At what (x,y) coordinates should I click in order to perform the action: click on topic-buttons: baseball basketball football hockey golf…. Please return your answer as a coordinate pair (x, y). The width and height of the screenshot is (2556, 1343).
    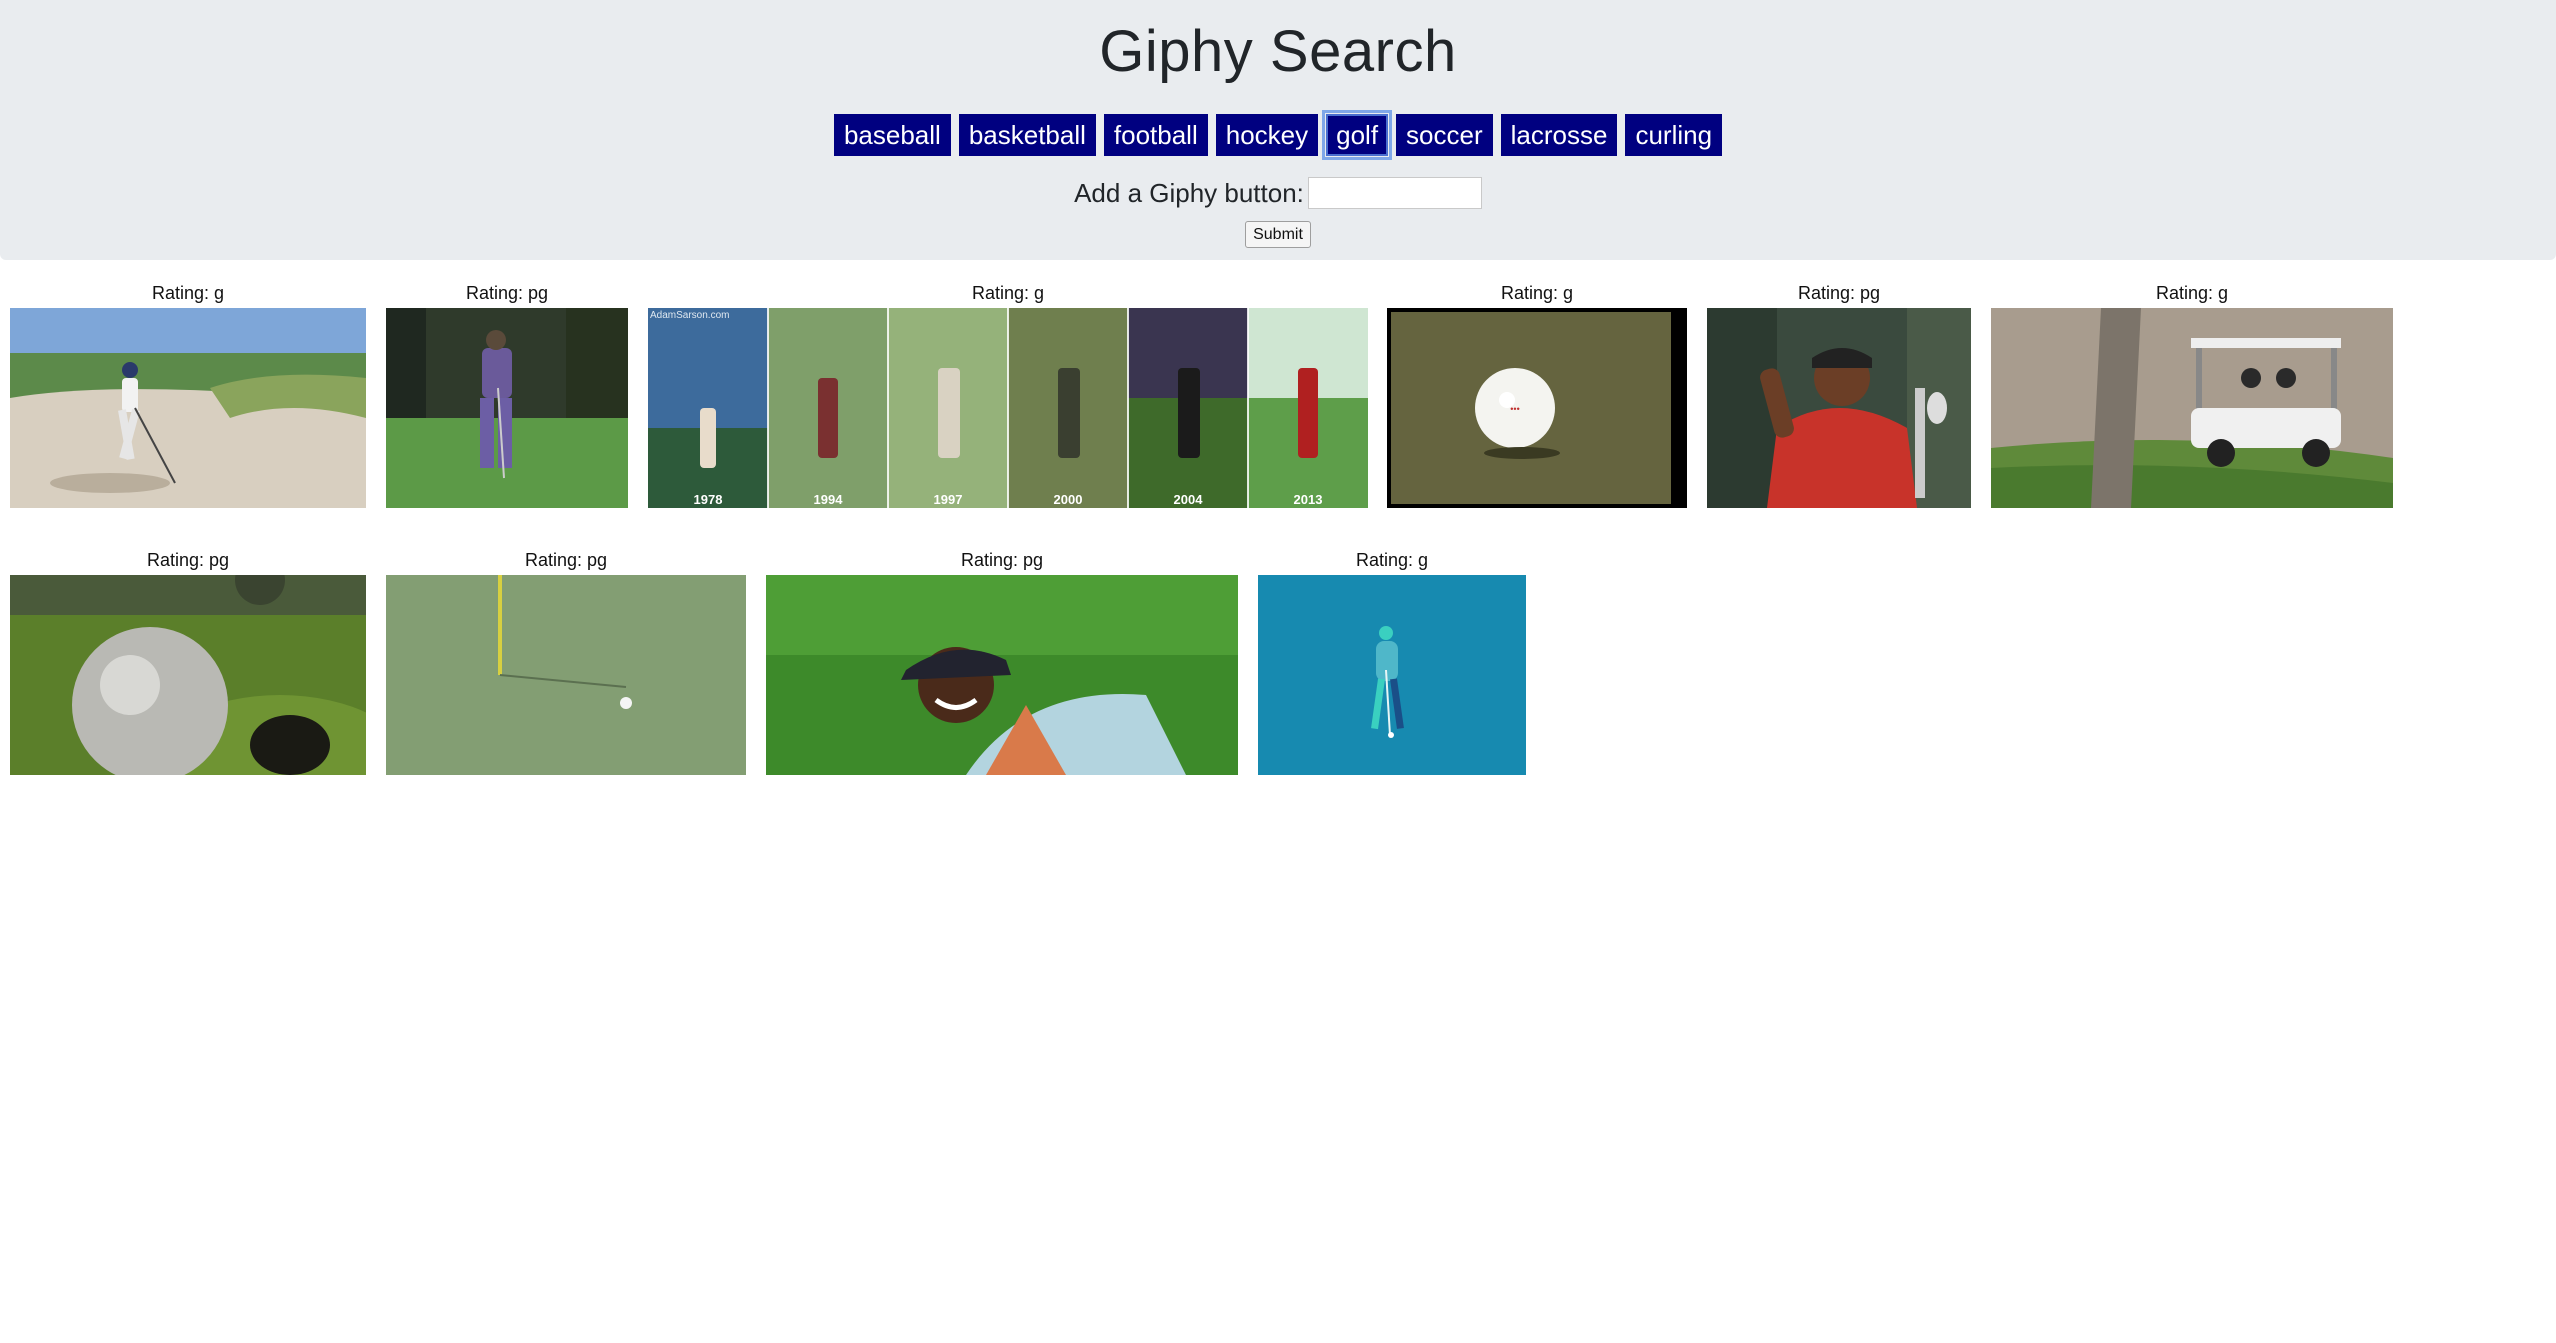
    Looking at the image, I should click on (1278, 135).